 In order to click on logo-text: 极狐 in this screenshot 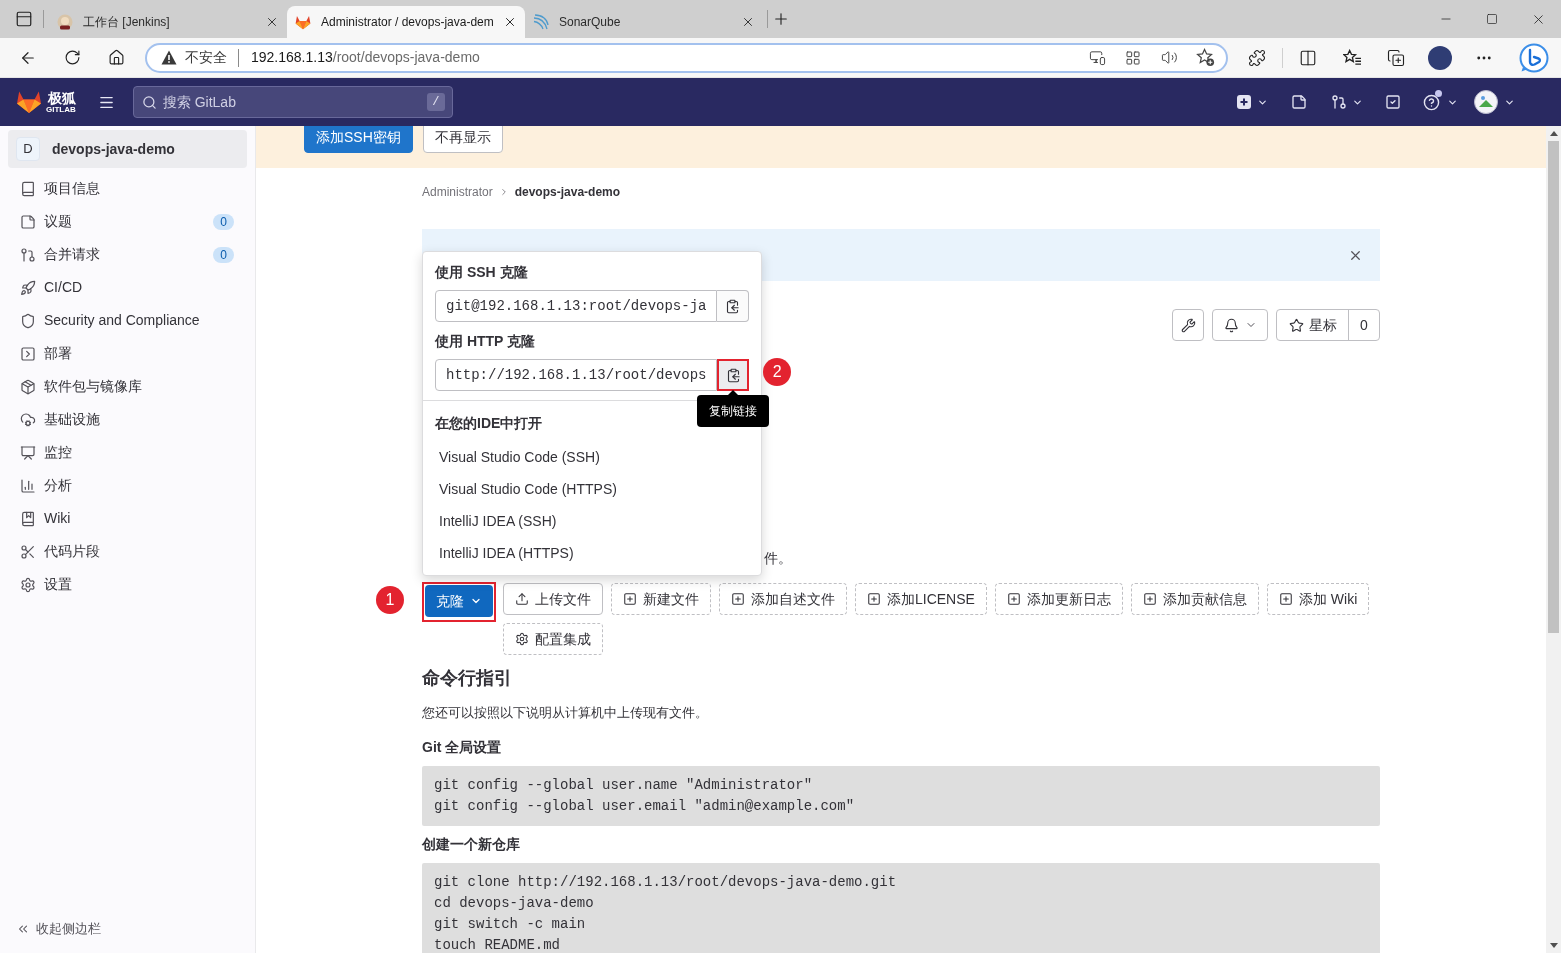, I will do `click(61, 97)`.